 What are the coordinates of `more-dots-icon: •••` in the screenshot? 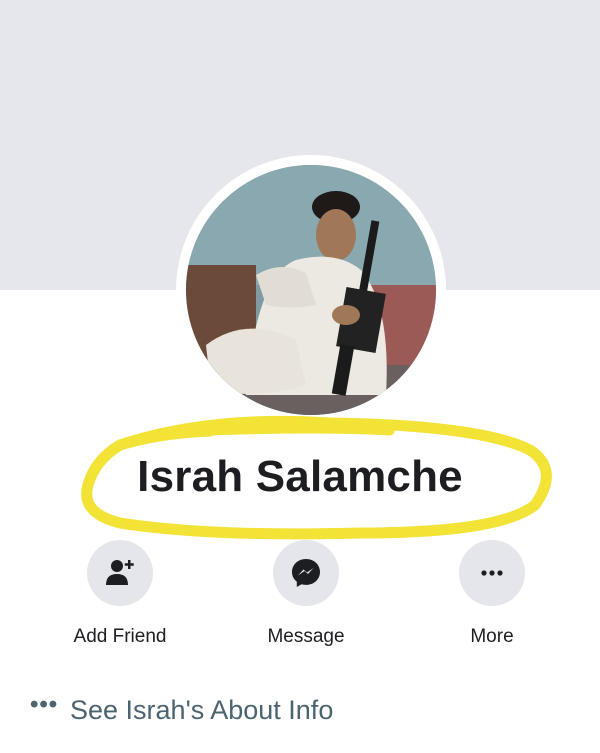 It's located at (44, 704).